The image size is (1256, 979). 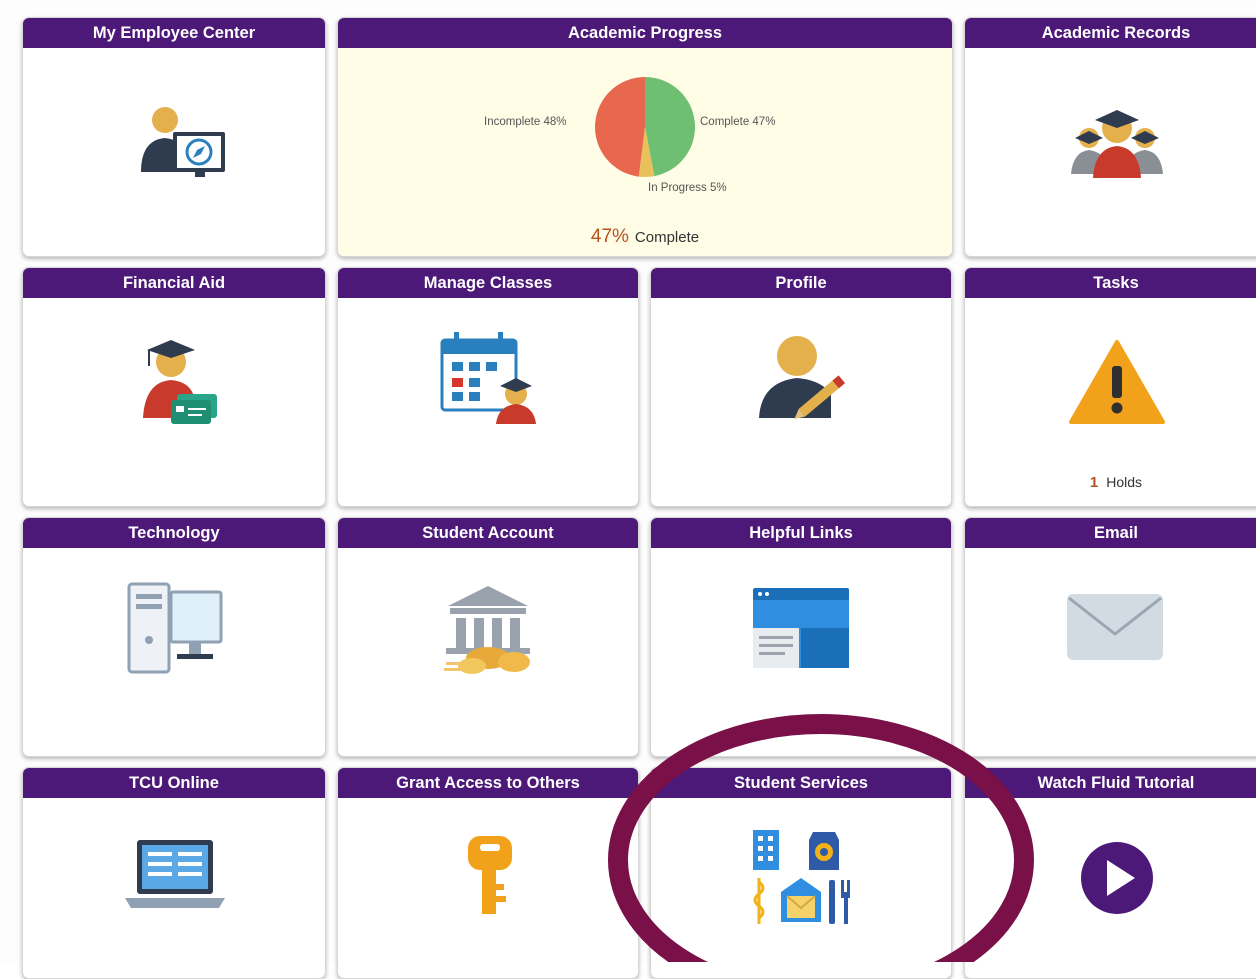 I want to click on tile-title: Student Services, so click(x=801, y=783).